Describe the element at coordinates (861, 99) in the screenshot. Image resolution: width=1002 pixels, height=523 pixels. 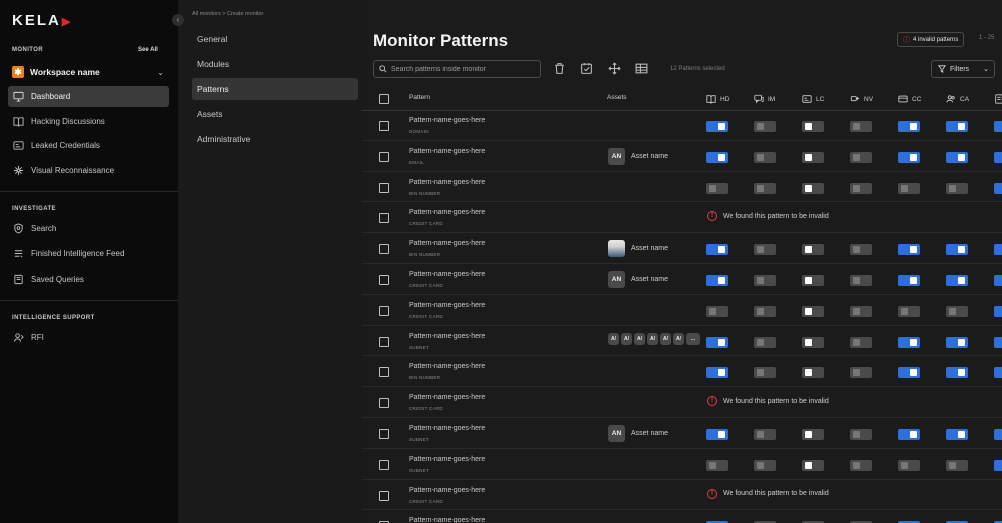
I see `column-module-nv: NV` at that location.